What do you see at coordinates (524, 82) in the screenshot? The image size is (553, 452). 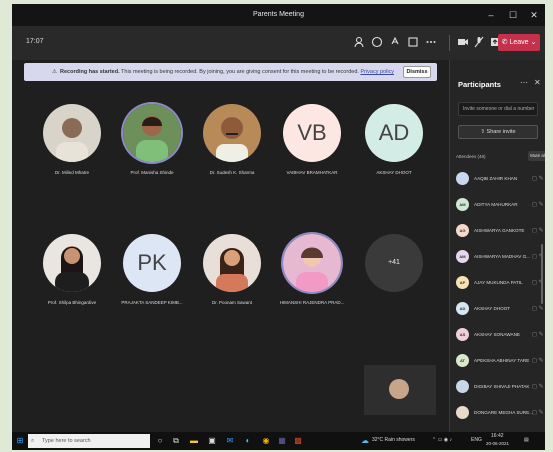 I see `popout-icon: ⋯` at bounding box center [524, 82].